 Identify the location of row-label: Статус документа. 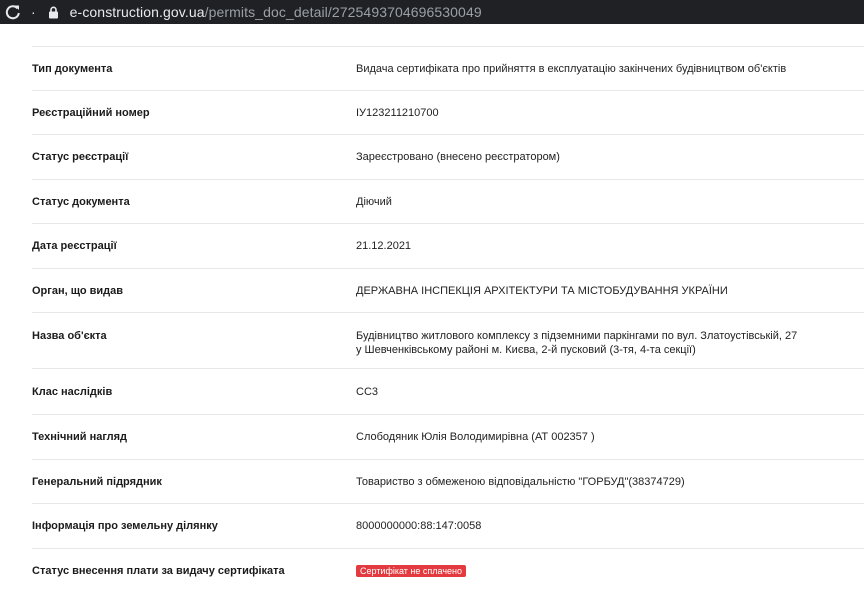
(81, 201).